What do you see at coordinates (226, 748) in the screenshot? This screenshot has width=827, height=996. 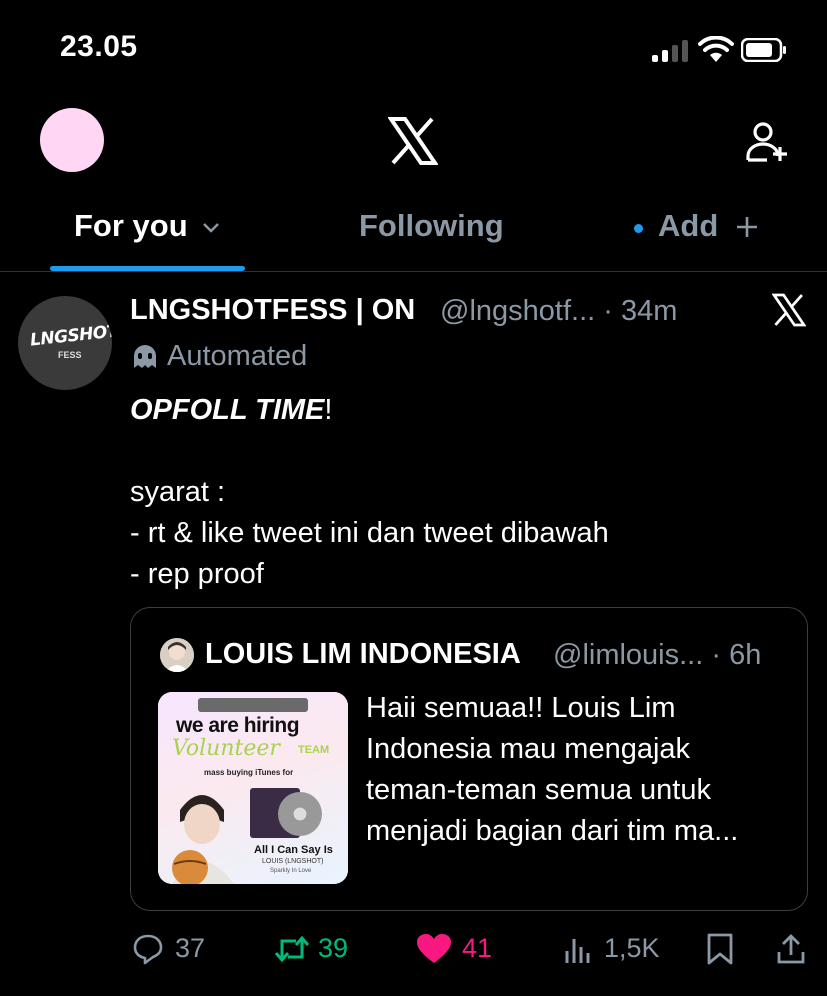 I see `image-script-text: Volunteer` at bounding box center [226, 748].